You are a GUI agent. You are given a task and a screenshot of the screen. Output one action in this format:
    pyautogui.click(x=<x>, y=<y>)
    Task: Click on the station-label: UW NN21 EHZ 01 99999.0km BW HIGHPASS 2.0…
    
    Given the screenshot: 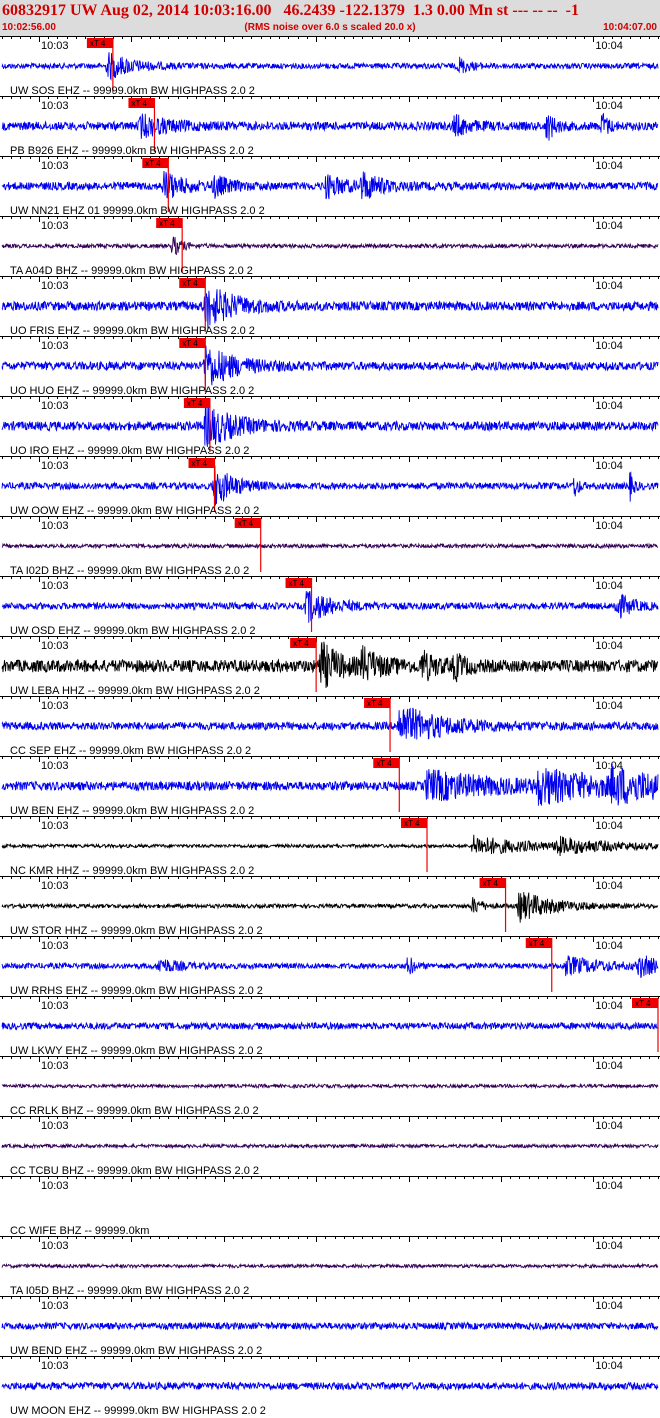 What is the action you would take?
    pyautogui.click(x=137, y=211)
    